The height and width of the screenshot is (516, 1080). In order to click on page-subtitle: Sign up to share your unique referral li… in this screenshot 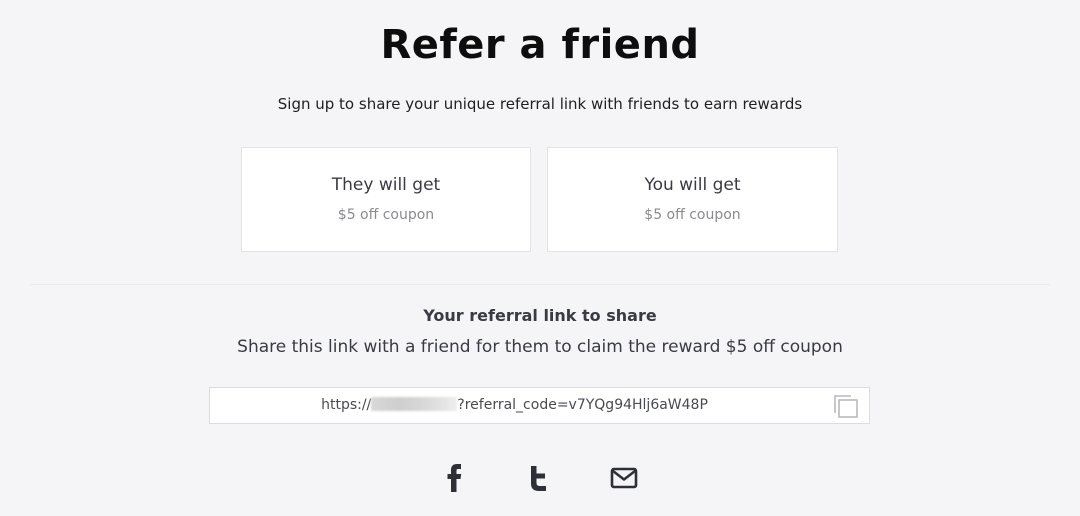, I will do `click(540, 104)`.